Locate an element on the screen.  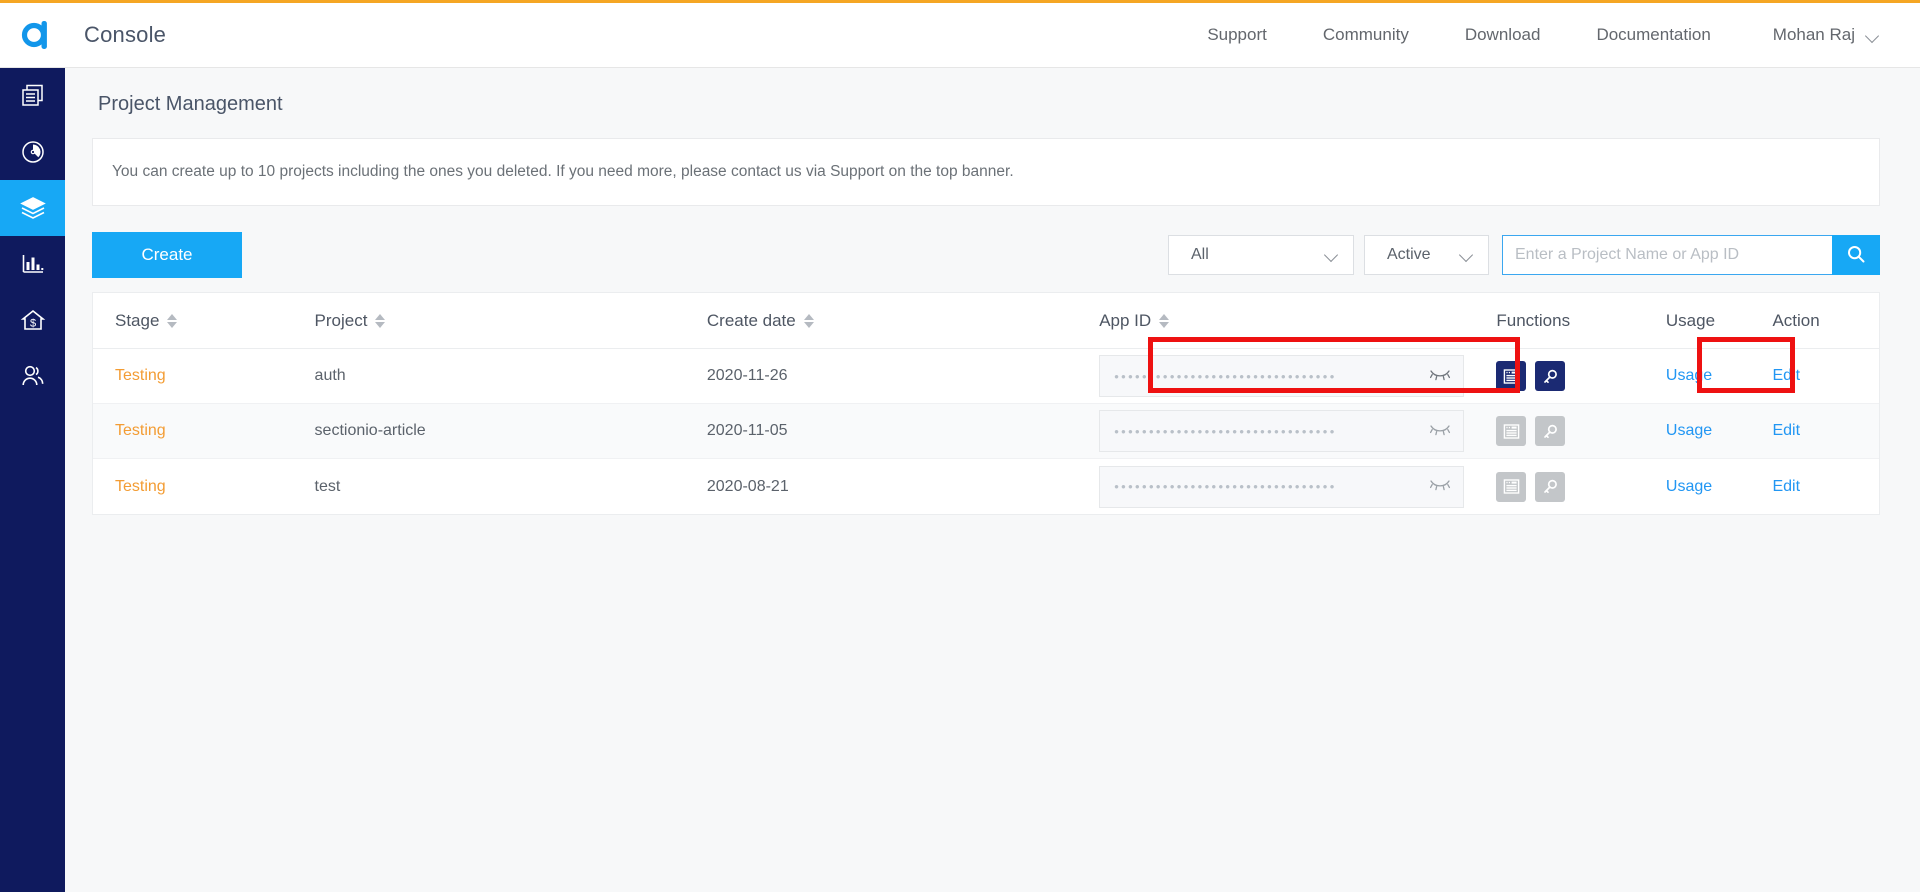
column-header-functions: Functions is located at coordinates (1581, 321).